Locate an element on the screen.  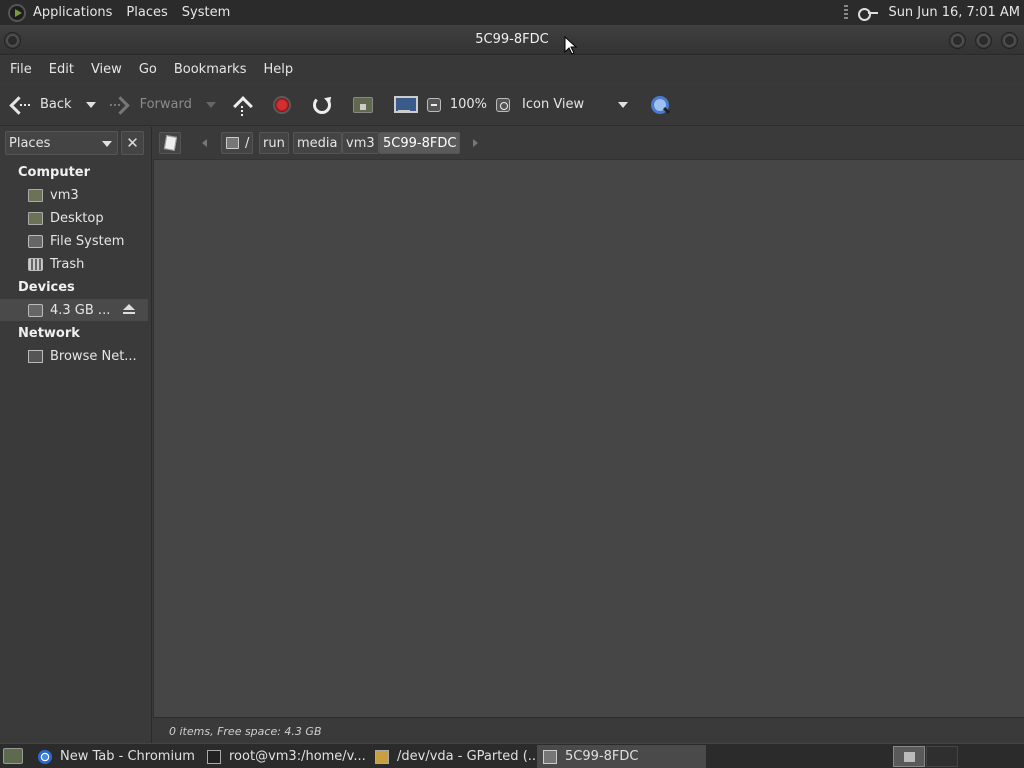
window-titlebar: 5C99-8FDC is located at coordinates (512, 40).